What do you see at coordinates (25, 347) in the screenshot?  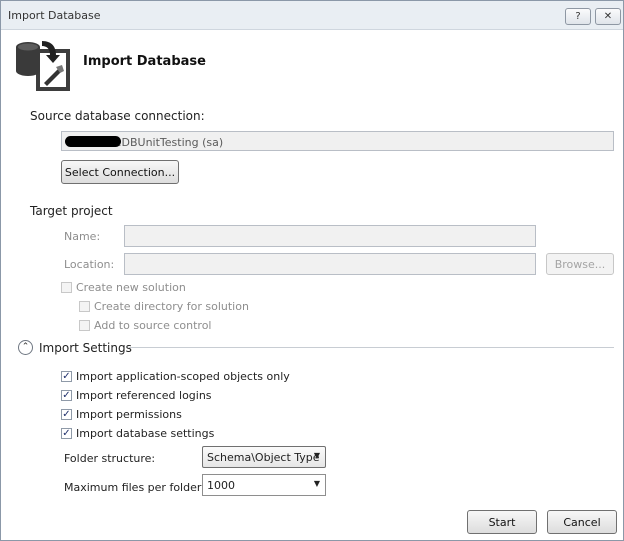 I see `collapse-icon: ⌃` at bounding box center [25, 347].